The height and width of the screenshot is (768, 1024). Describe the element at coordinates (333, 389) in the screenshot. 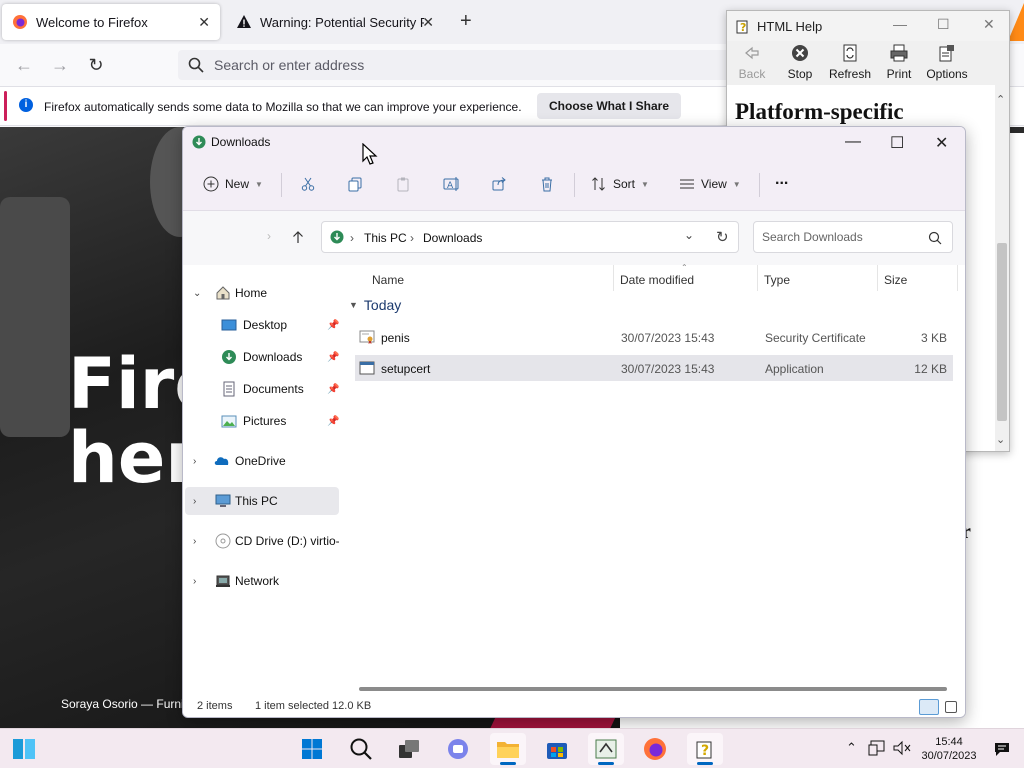

I see `pin-icon: 📌` at that location.